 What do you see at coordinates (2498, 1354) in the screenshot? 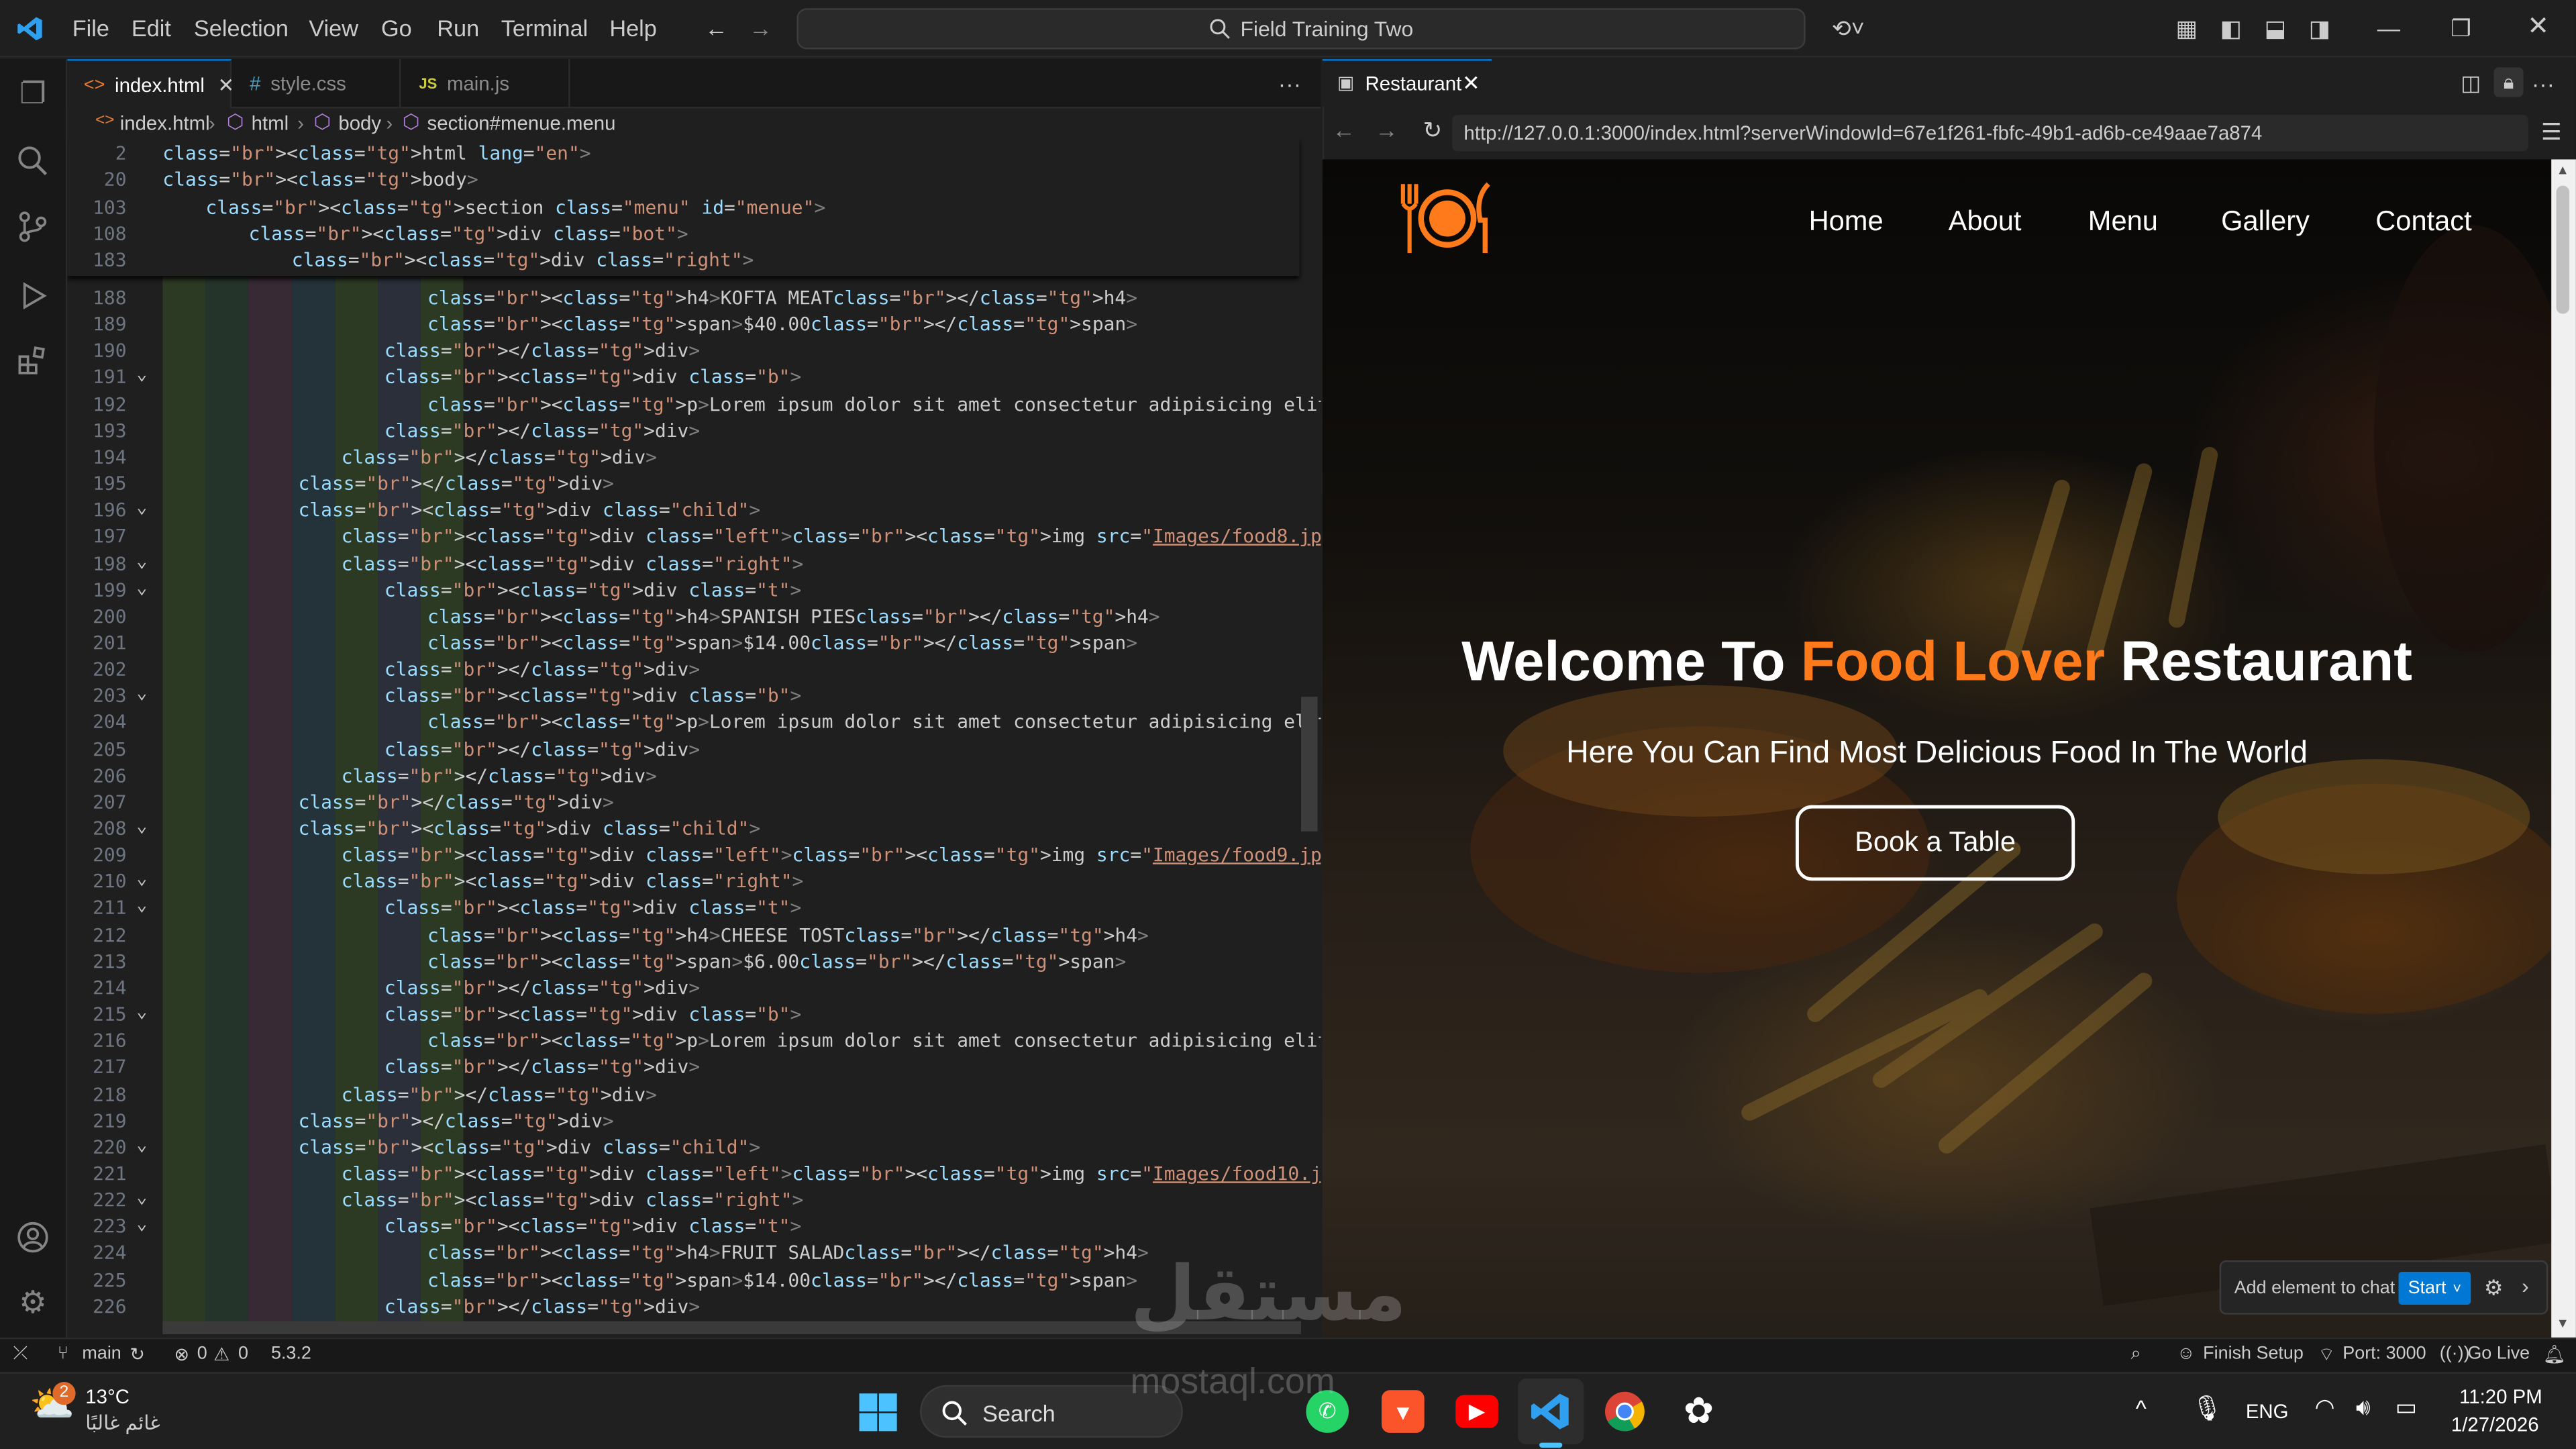
I see `go-live-button: Go Live` at bounding box center [2498, 1354].